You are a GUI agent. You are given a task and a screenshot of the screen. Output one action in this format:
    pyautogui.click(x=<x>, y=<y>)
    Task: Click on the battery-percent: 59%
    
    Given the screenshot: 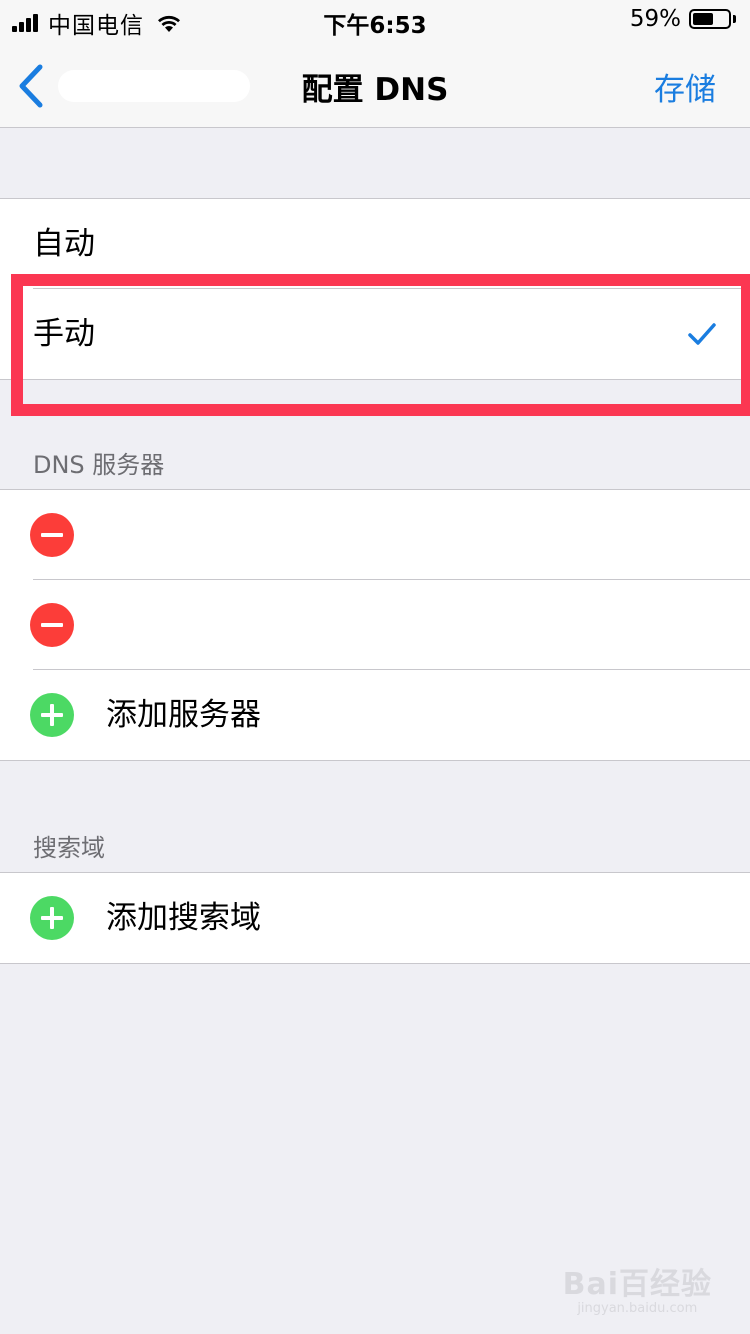 What is the action you would take?
    pyautogui.click(x=655, y=19)
    